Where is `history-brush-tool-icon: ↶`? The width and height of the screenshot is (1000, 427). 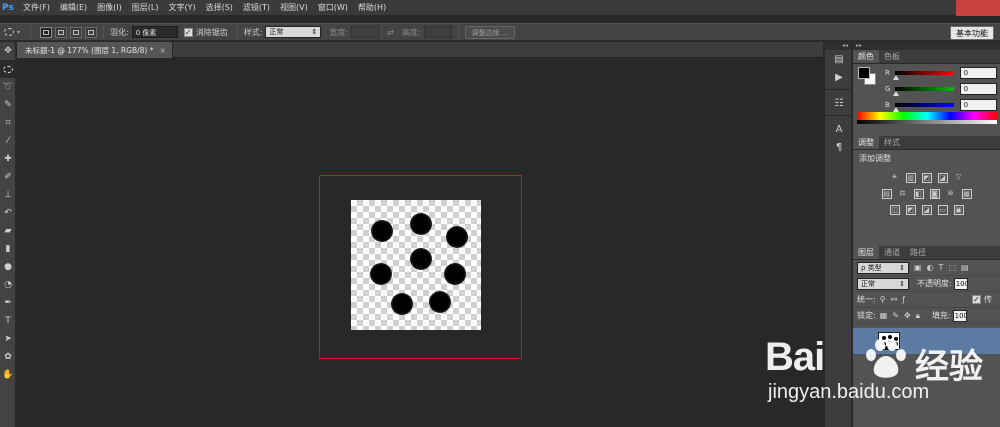
history-brush-tool-icon: ↶ is located at coordinates (8, 213).